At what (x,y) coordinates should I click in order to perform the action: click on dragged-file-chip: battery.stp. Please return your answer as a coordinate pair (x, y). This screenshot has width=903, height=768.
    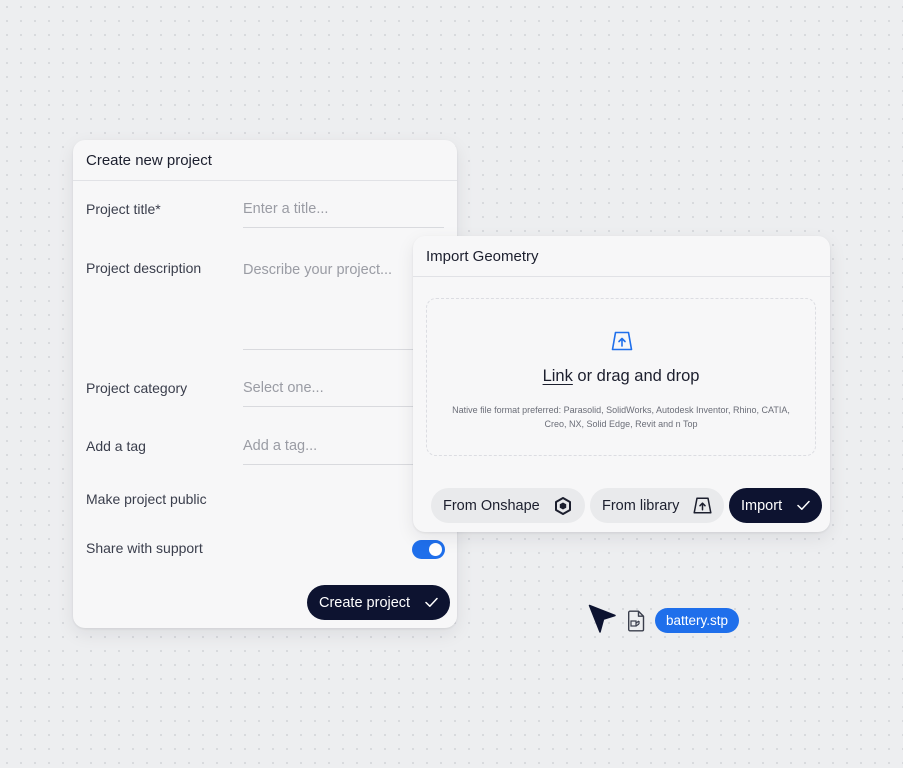
    Looking at the image, I should click on (697, 620).